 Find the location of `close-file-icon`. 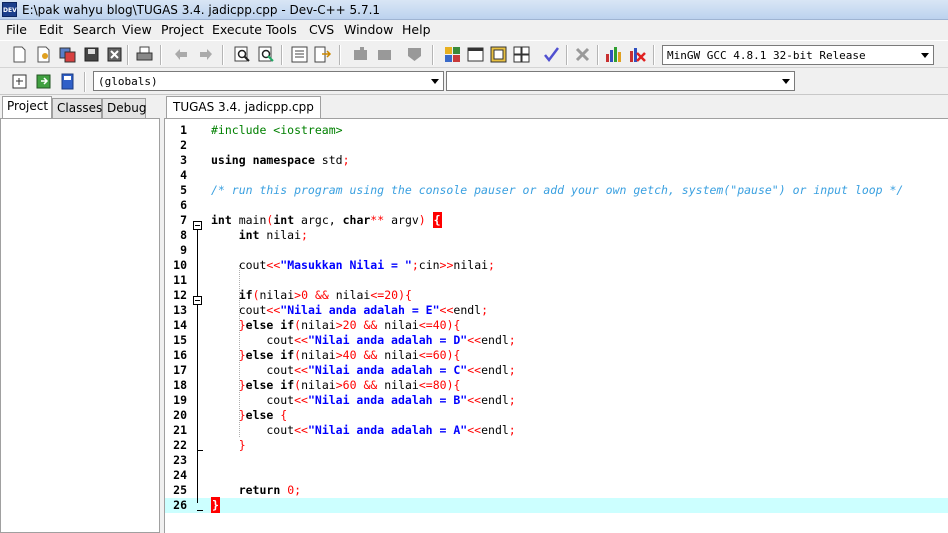

close-file-icon is located at coordinates (114, 54).